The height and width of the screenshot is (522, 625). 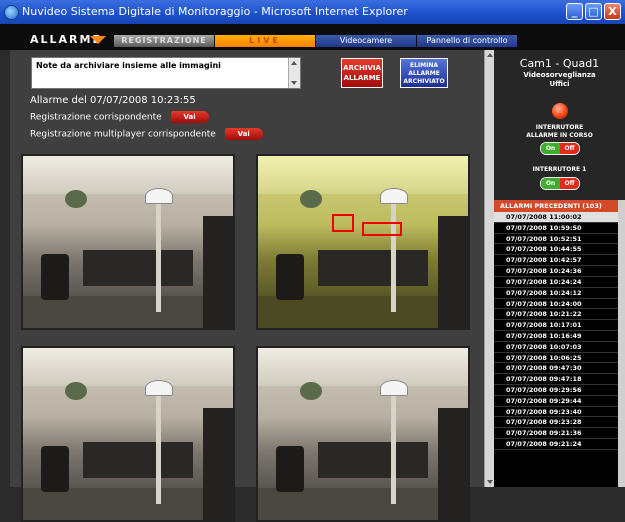 What do you see at coordinates (556, 347) in the screenshot?
I see `history-item: 07/07/2008 10:07:03` at bounding box center [556, 347].